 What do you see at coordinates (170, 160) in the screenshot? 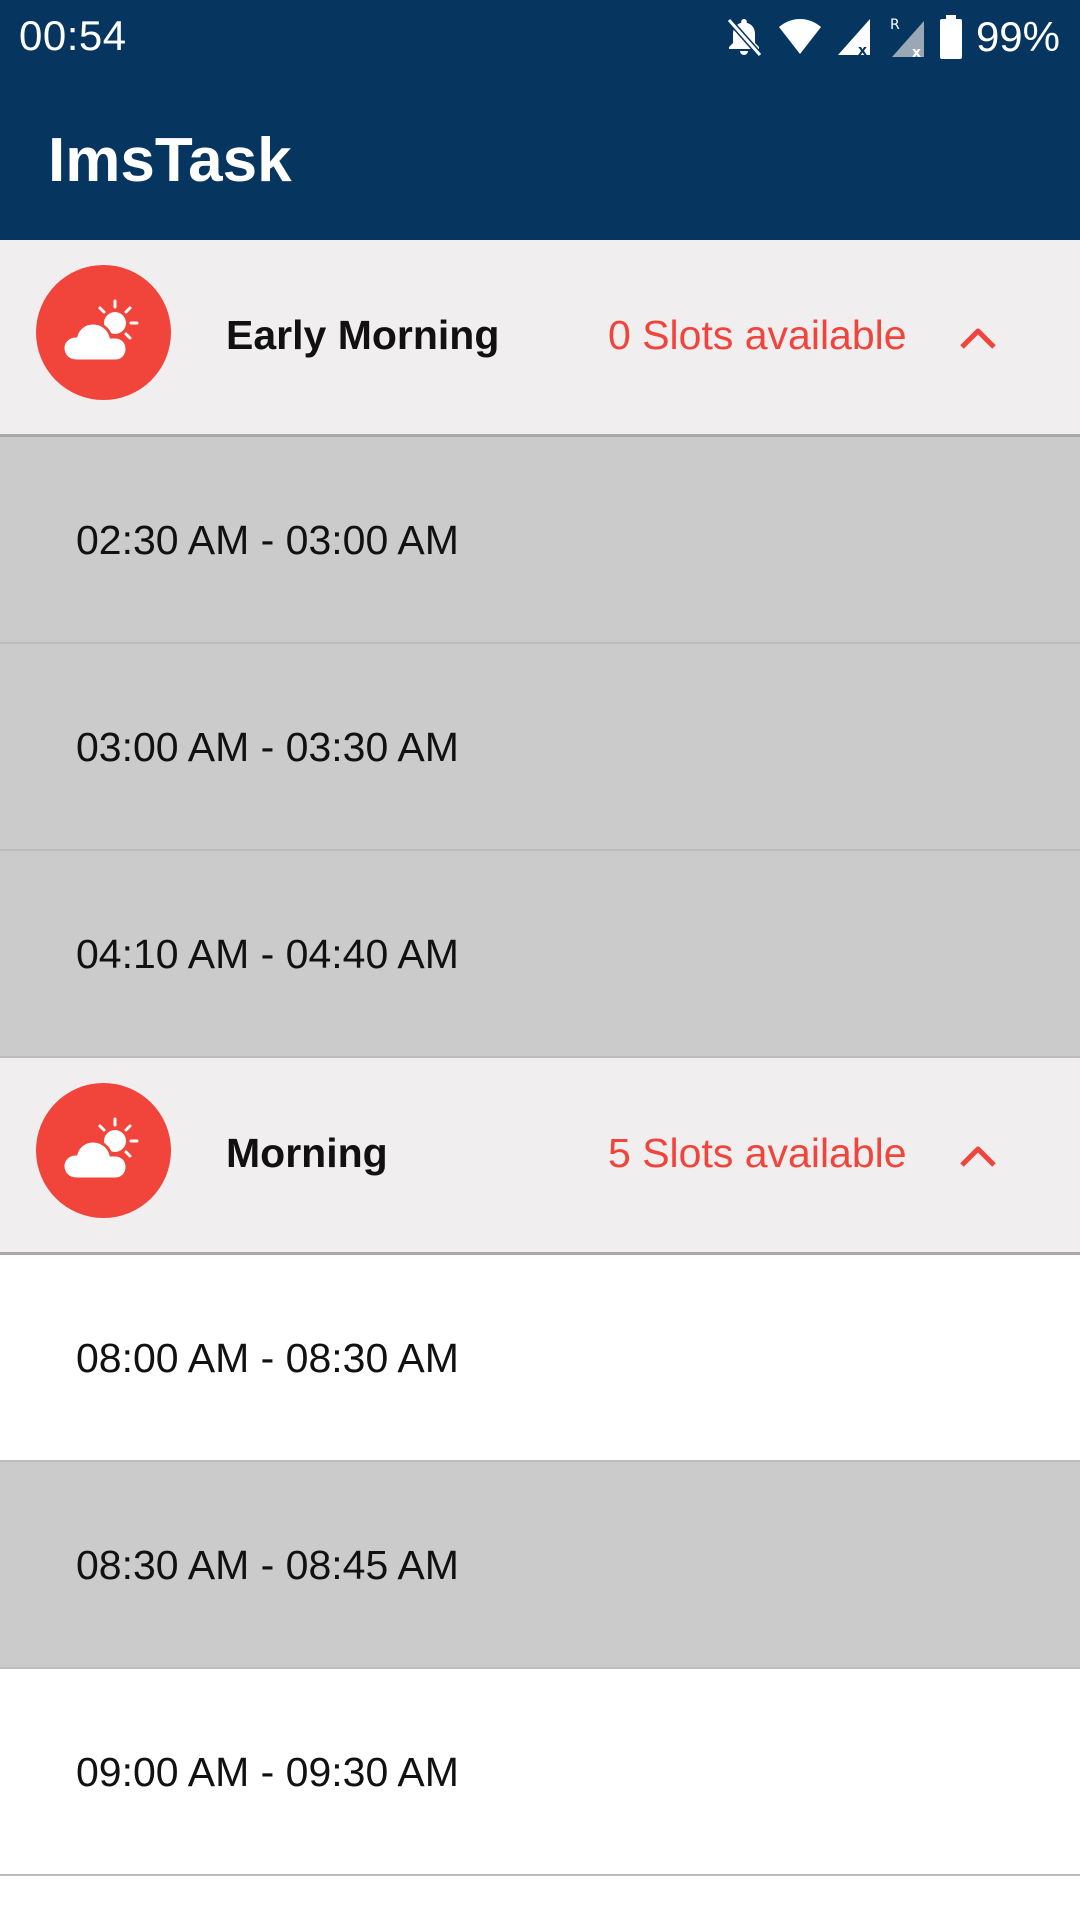
I see `app-title: ImsTask` at bounding box center [170, 160].